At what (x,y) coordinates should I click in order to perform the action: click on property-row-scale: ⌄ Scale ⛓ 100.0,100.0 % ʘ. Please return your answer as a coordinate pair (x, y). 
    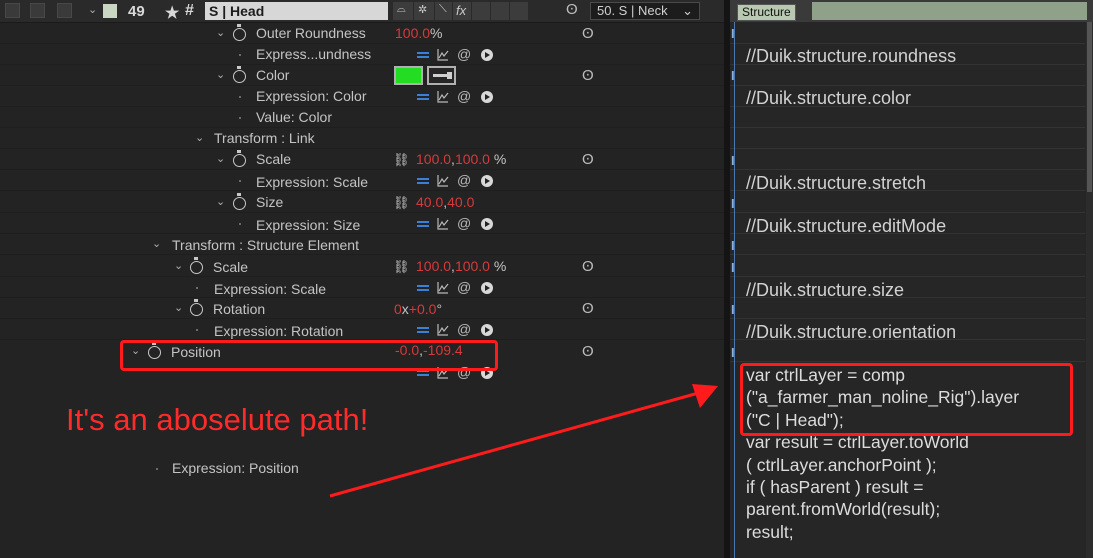
    Looking at the image, I should click on (364, 159).